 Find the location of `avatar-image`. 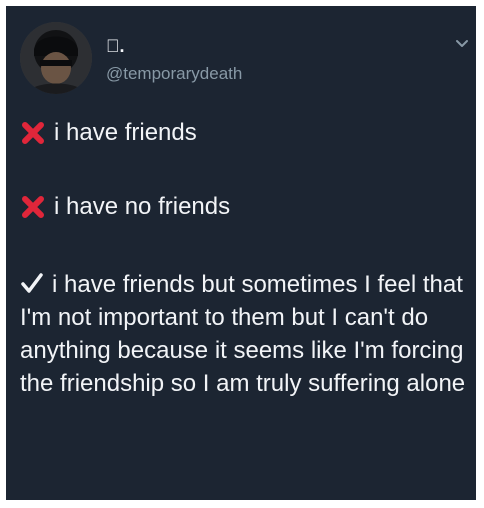

avatar-image is located at coordinates (56, 58).